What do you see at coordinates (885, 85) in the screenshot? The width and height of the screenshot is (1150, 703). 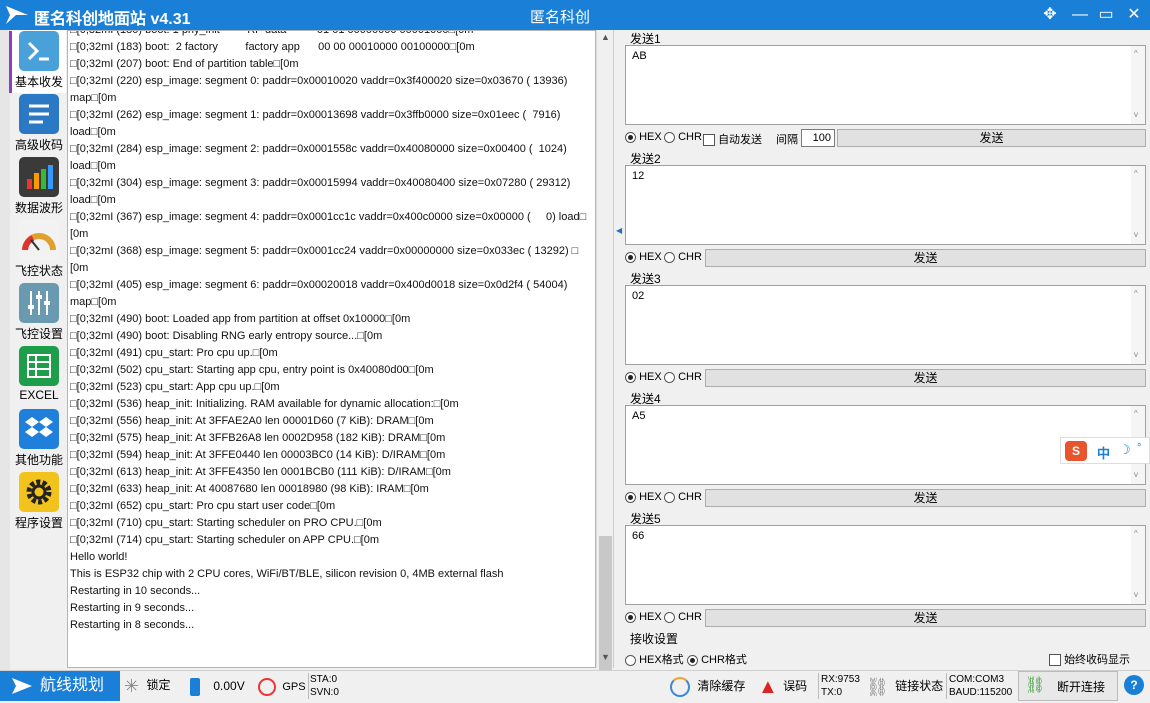 I see `send1-input: AB ^ v` at bounding box center [885, 85].